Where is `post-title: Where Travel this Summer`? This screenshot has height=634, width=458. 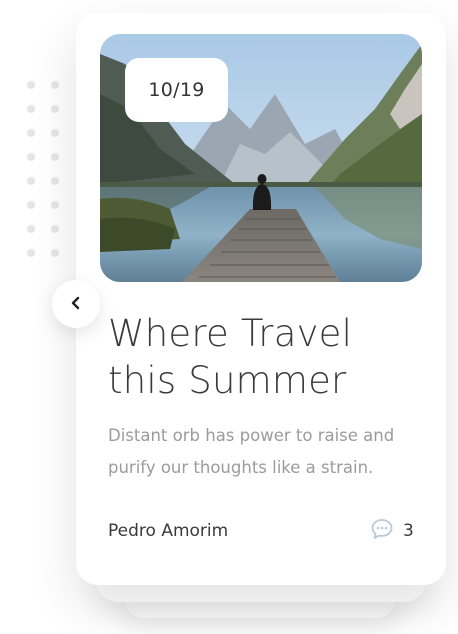
post-title: Where Travel this Summer is located at coordinates (268, 357).